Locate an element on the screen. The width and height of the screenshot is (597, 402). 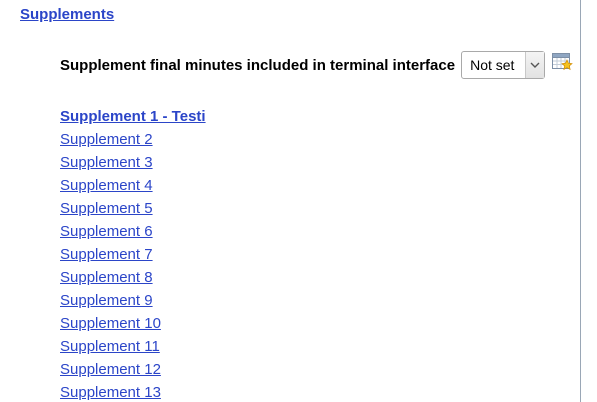
list-item: Supplement 6 is located at coordinates (133, 234).